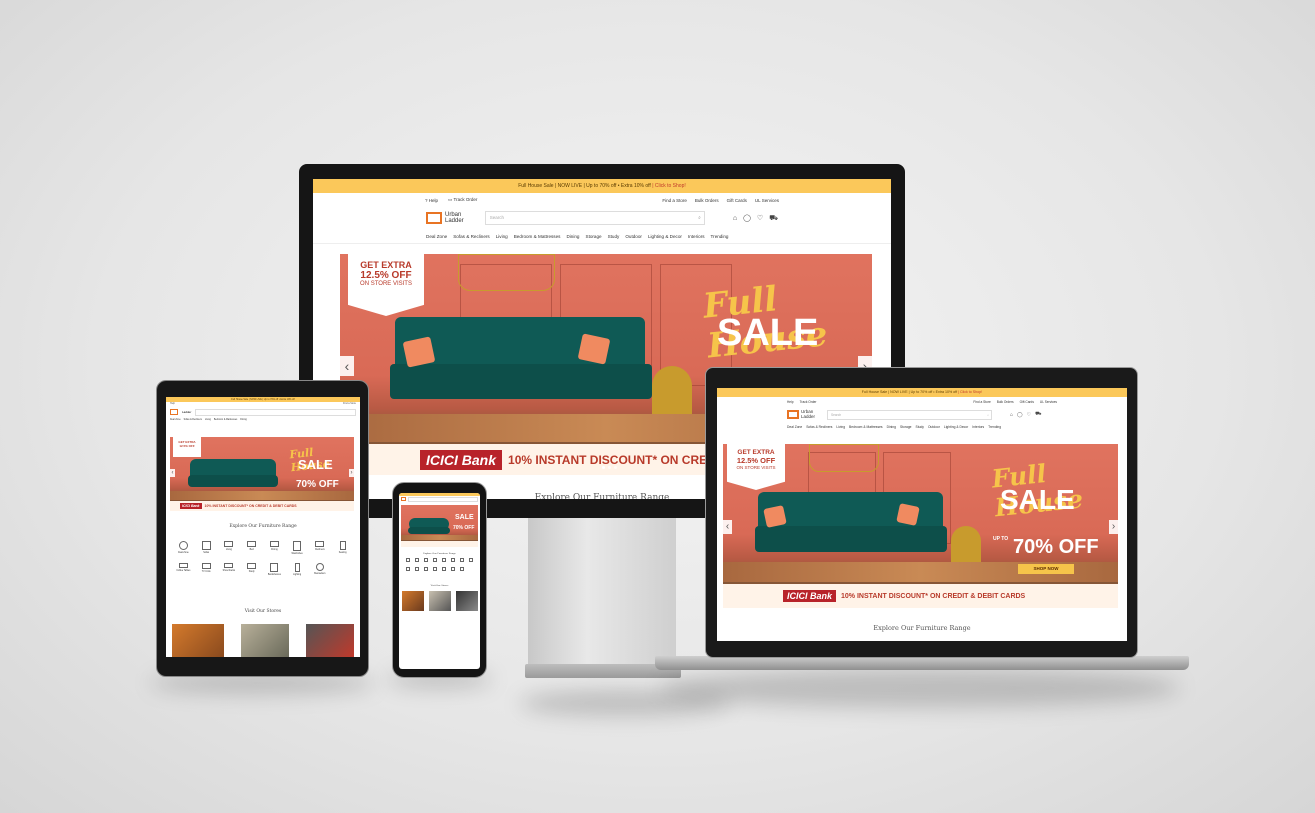 This screenshot has height=813, width=1315. Describe the element at coordinates (594, 218) in the screenshot. I see `search-input: Search ⌕` at that location.